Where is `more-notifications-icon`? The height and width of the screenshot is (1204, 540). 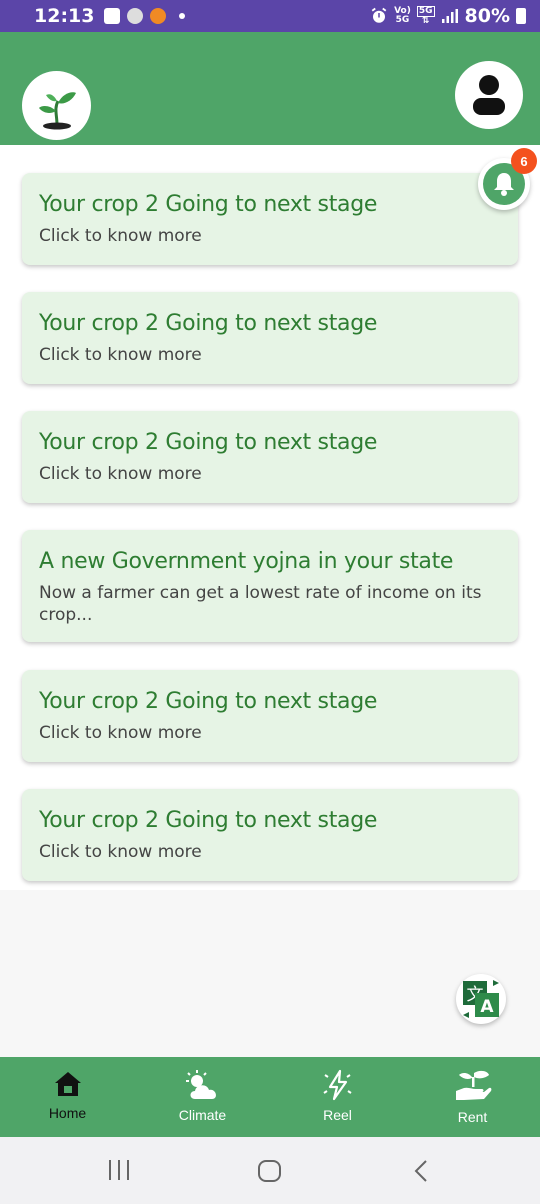 more-notifications-icon is located at coordinates (182, 16).